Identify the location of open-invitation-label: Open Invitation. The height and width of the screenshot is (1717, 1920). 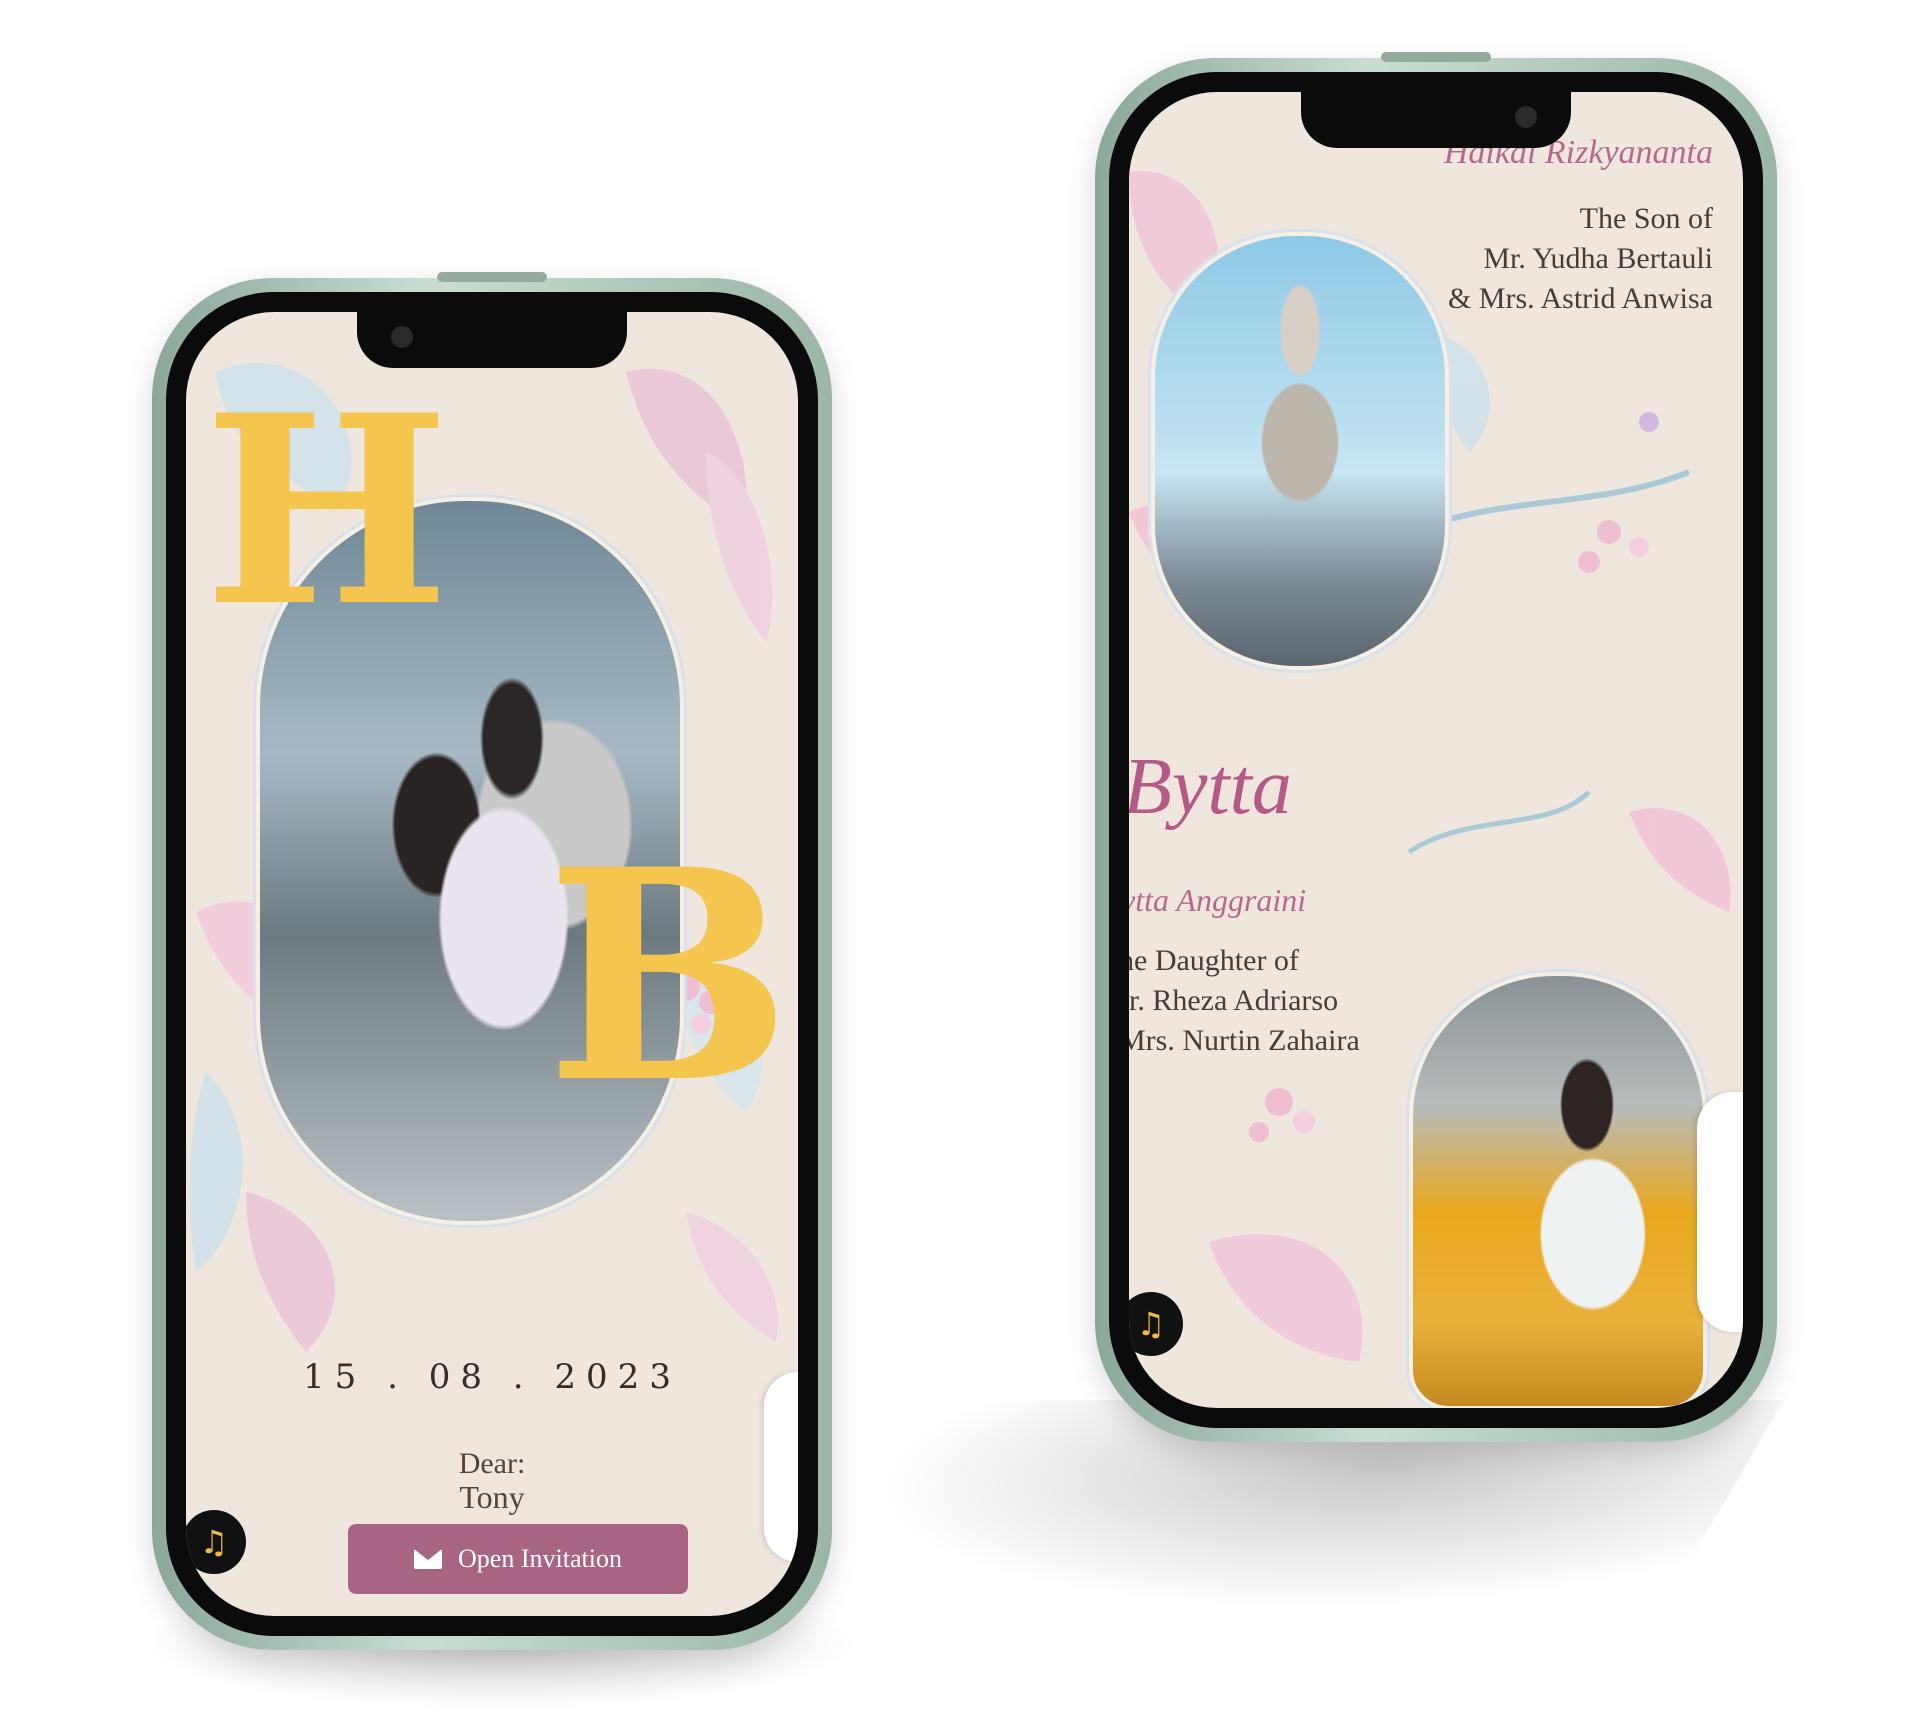
(540, 1558).